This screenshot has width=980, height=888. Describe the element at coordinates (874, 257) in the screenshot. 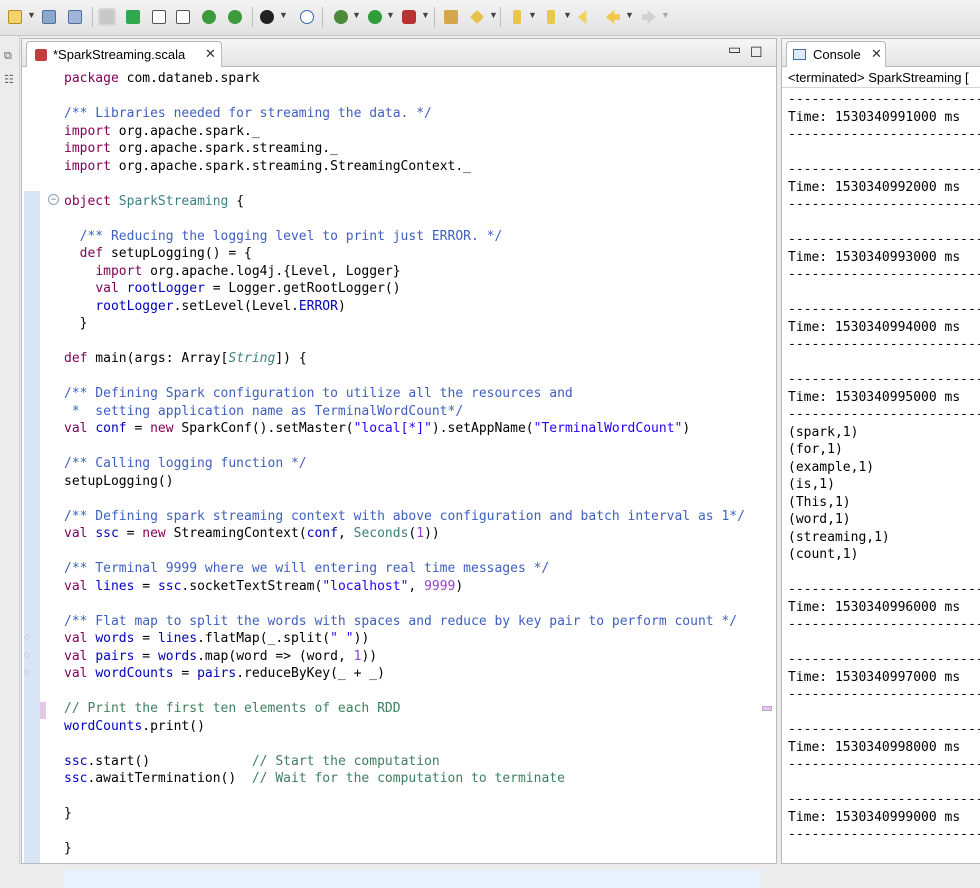

I see `console-line: Time: 1530340993000 ms` at that location.